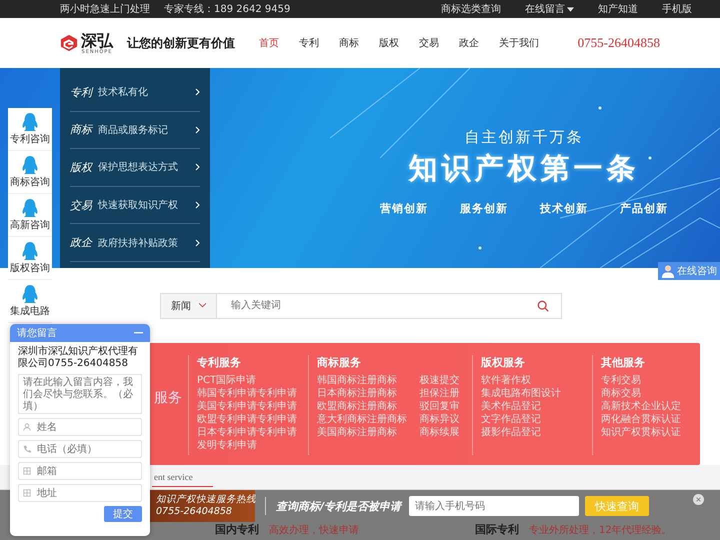 This screenshot has width=720, height=540. What do you see at coordinates (441, 381) in the screenshot?
I see `service-link: 极速提交` at bounding box center [441, 381].